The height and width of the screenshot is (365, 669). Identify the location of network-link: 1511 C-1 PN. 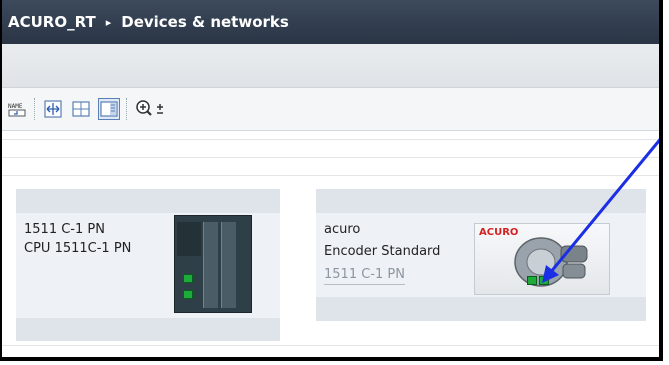
(364, 275).